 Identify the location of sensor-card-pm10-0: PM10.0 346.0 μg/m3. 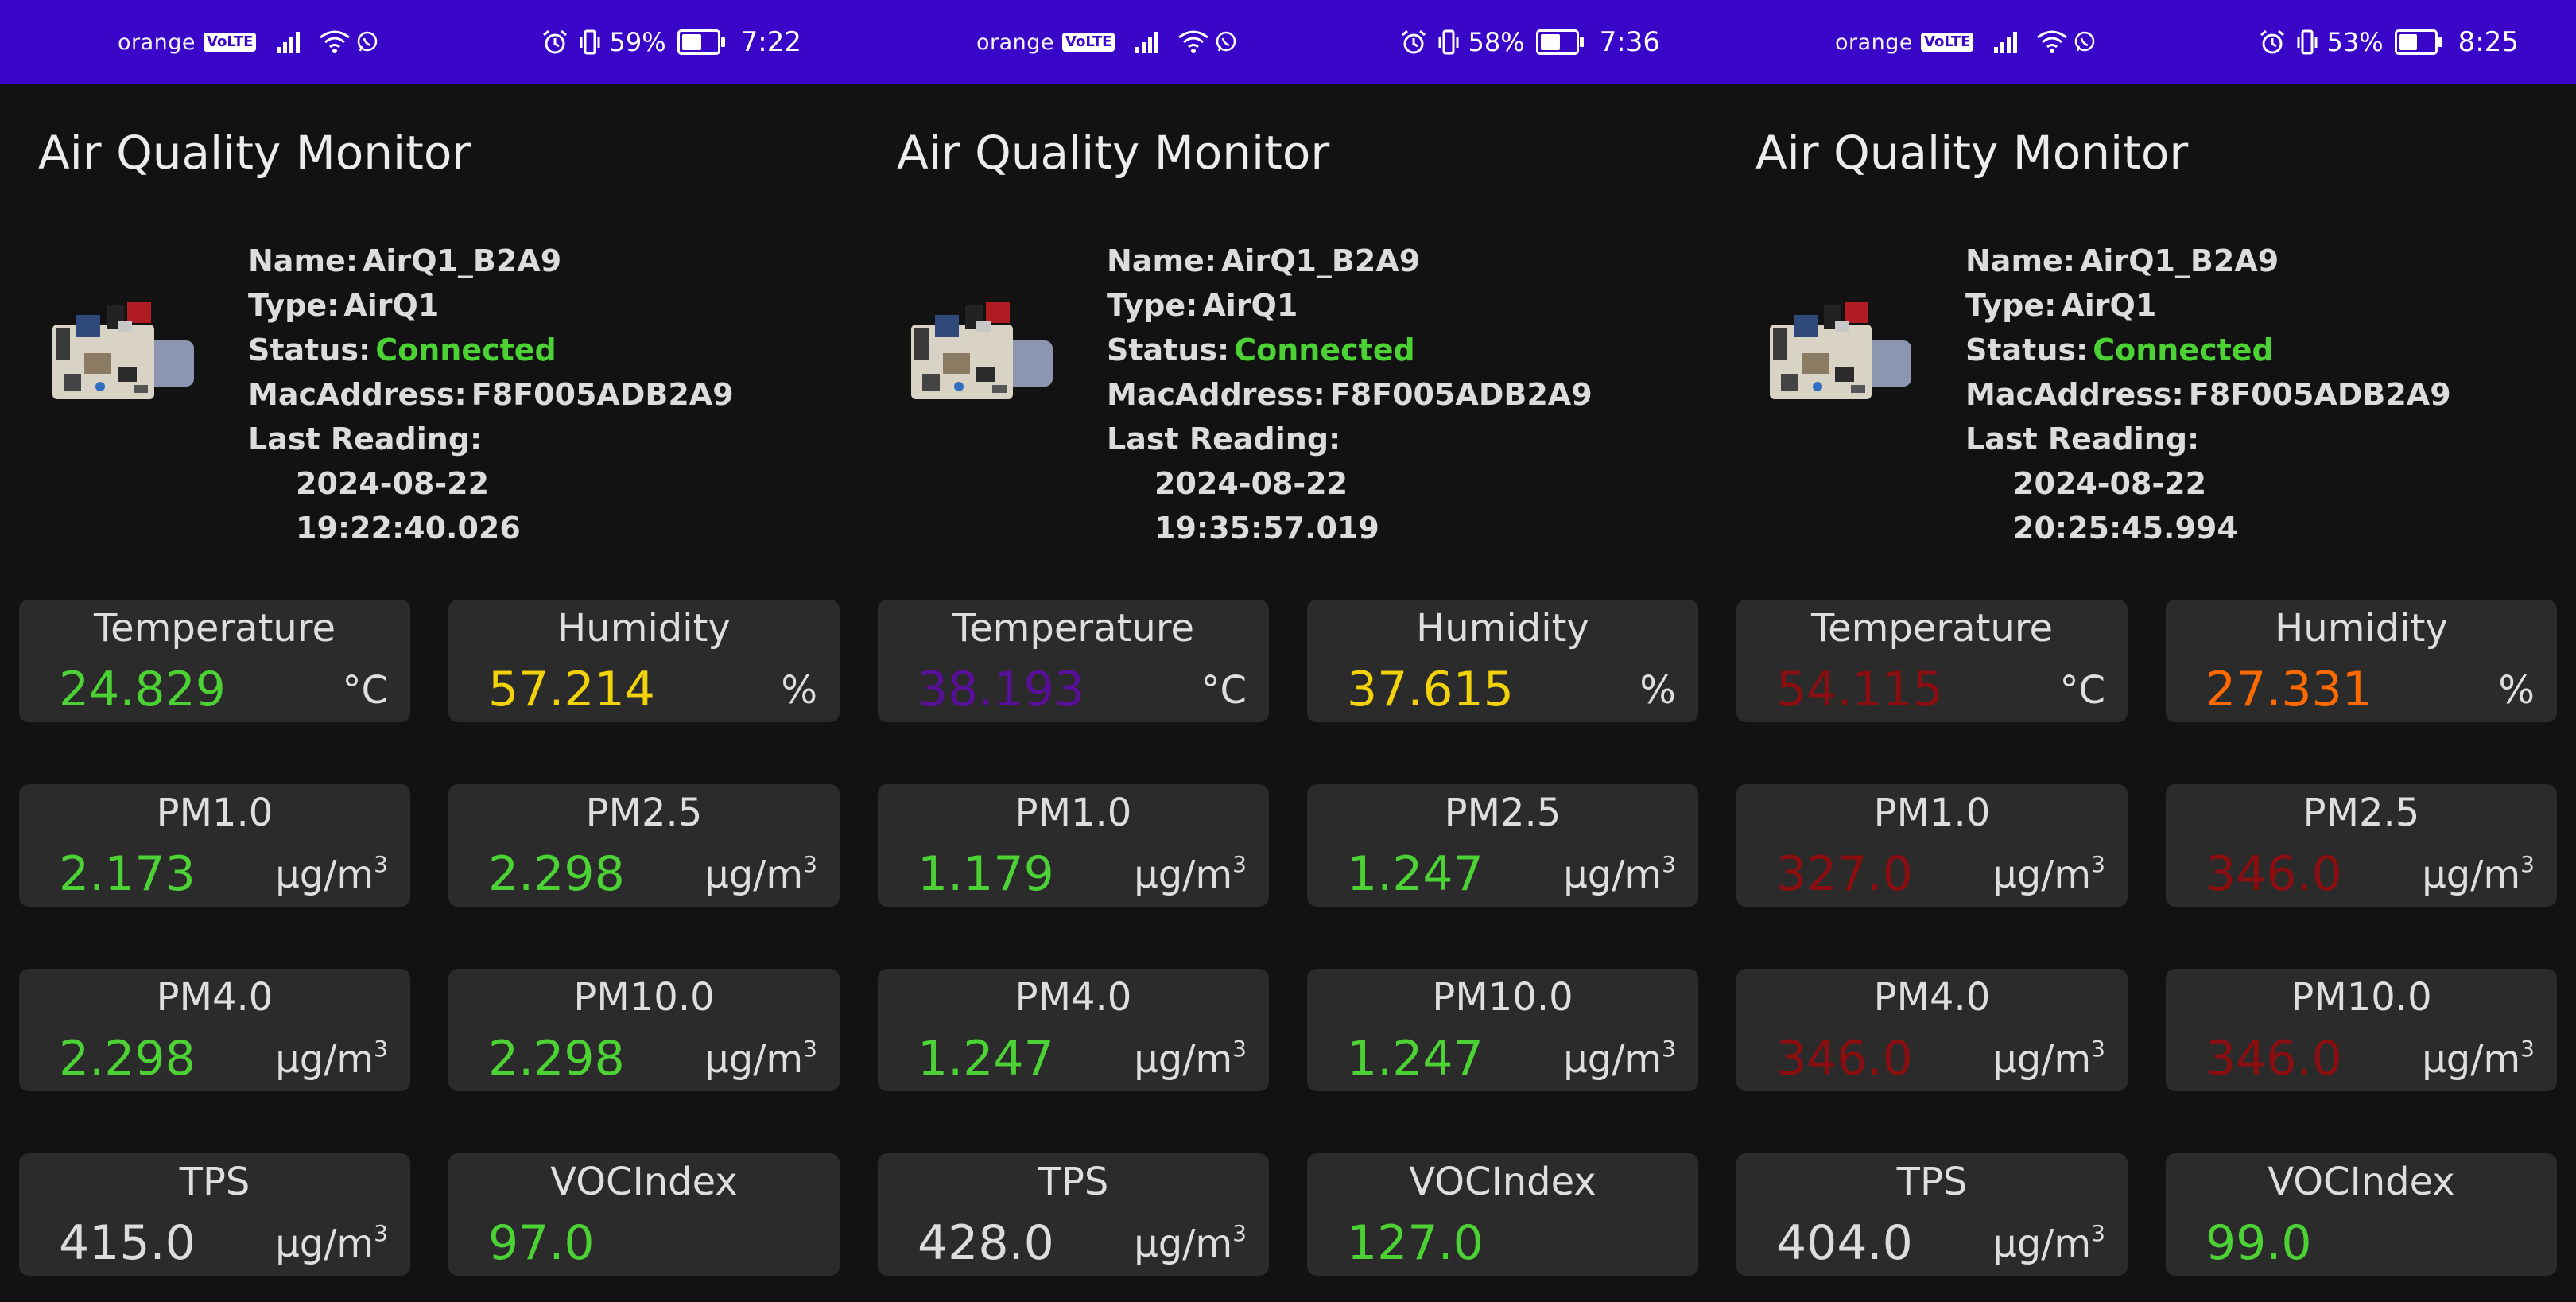
(2361, 1030).